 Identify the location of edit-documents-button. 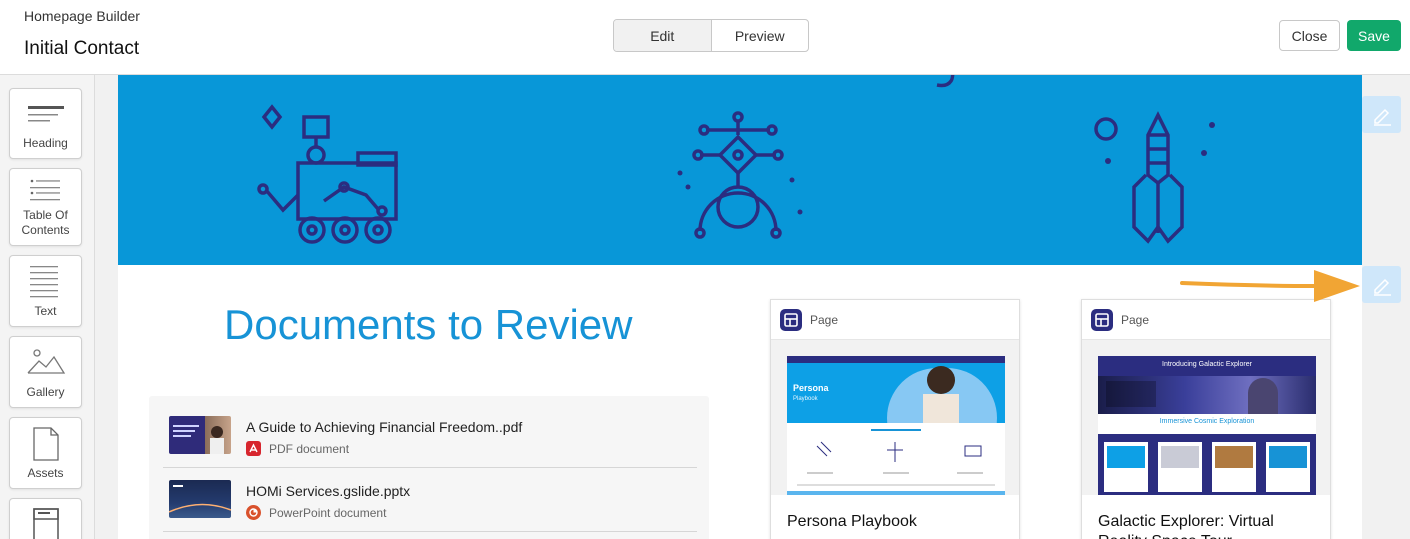
(1381, 284).